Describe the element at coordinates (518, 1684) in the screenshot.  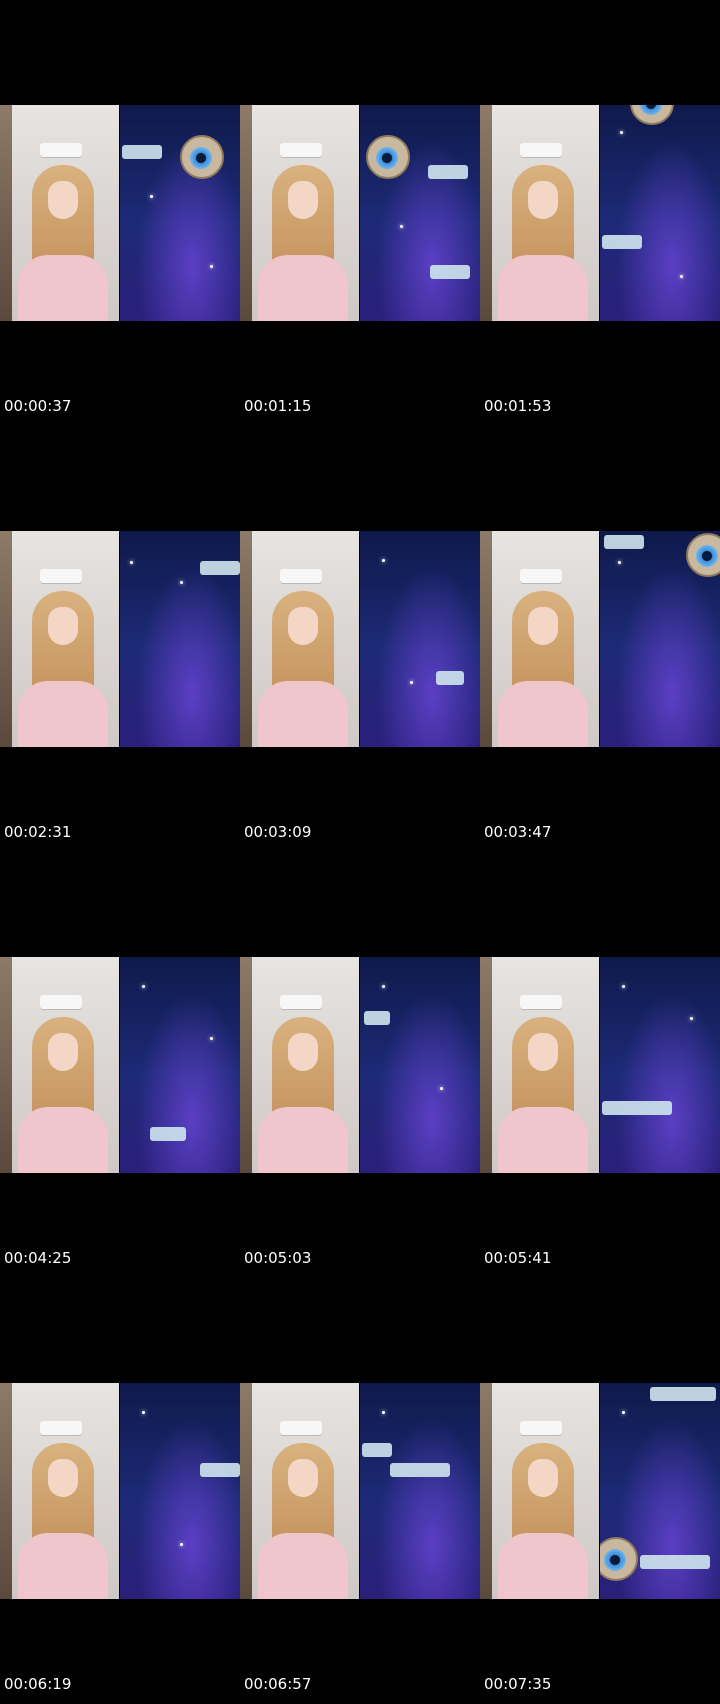
I see `timestamp: 00:07:35` at that location.